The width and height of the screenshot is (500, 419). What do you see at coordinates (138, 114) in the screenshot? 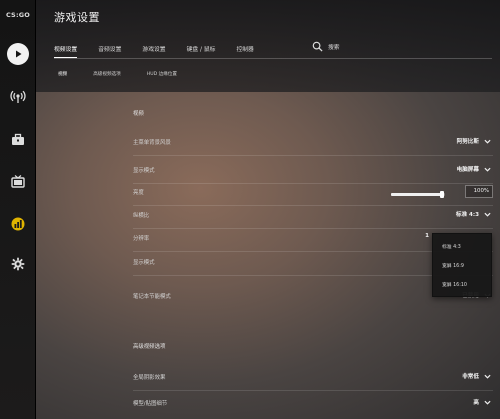
I see `section-title-video: 视频` at bounding box center [138, 114].